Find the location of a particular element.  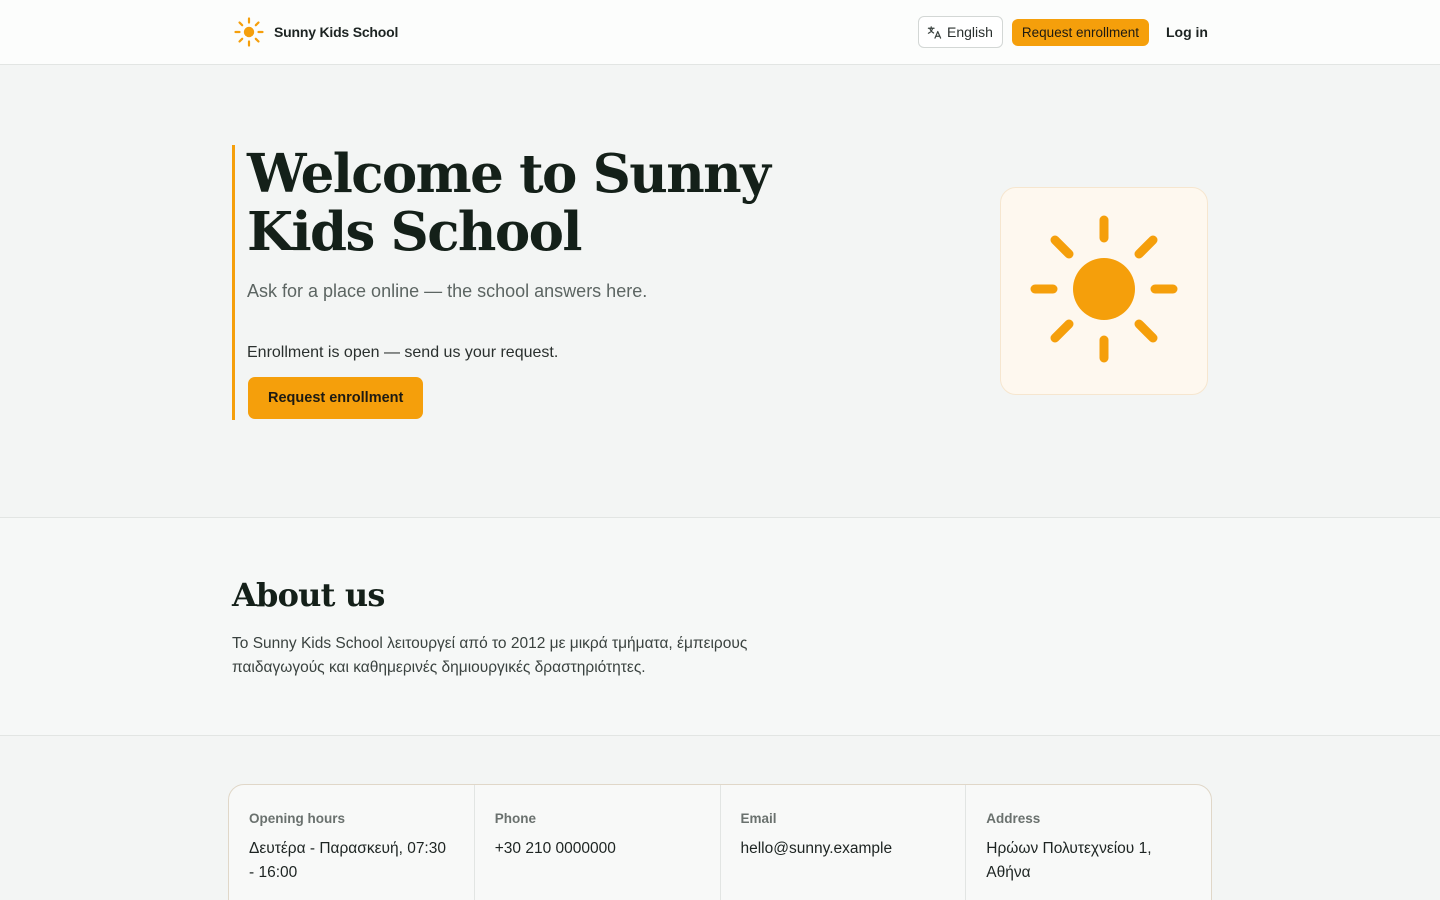

header-enroll-button: Request enrollment is located at coordinates (1080, 32).